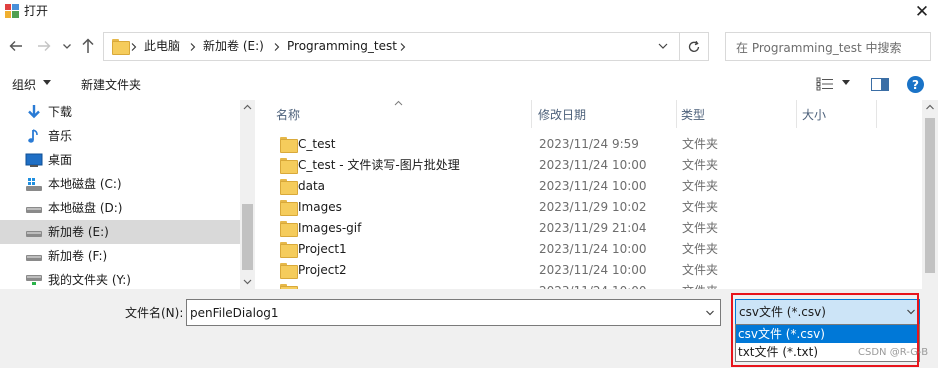 This screenshot has width=938, height=368. What do you see at coordinates (111, 85) in the screenshot?
I see `new-folder-button: 新建文件夹` at bounding box center [111, 85].